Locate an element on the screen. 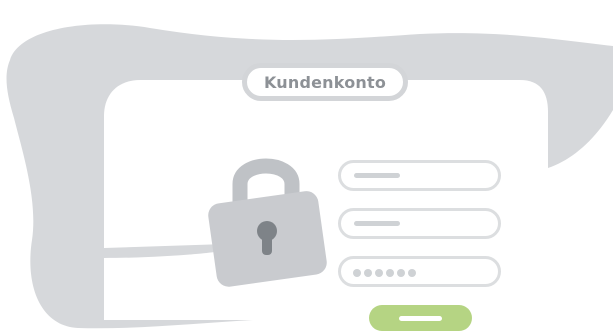 The image size is (613, 331). submit-button is located at coordinates (420, 318).